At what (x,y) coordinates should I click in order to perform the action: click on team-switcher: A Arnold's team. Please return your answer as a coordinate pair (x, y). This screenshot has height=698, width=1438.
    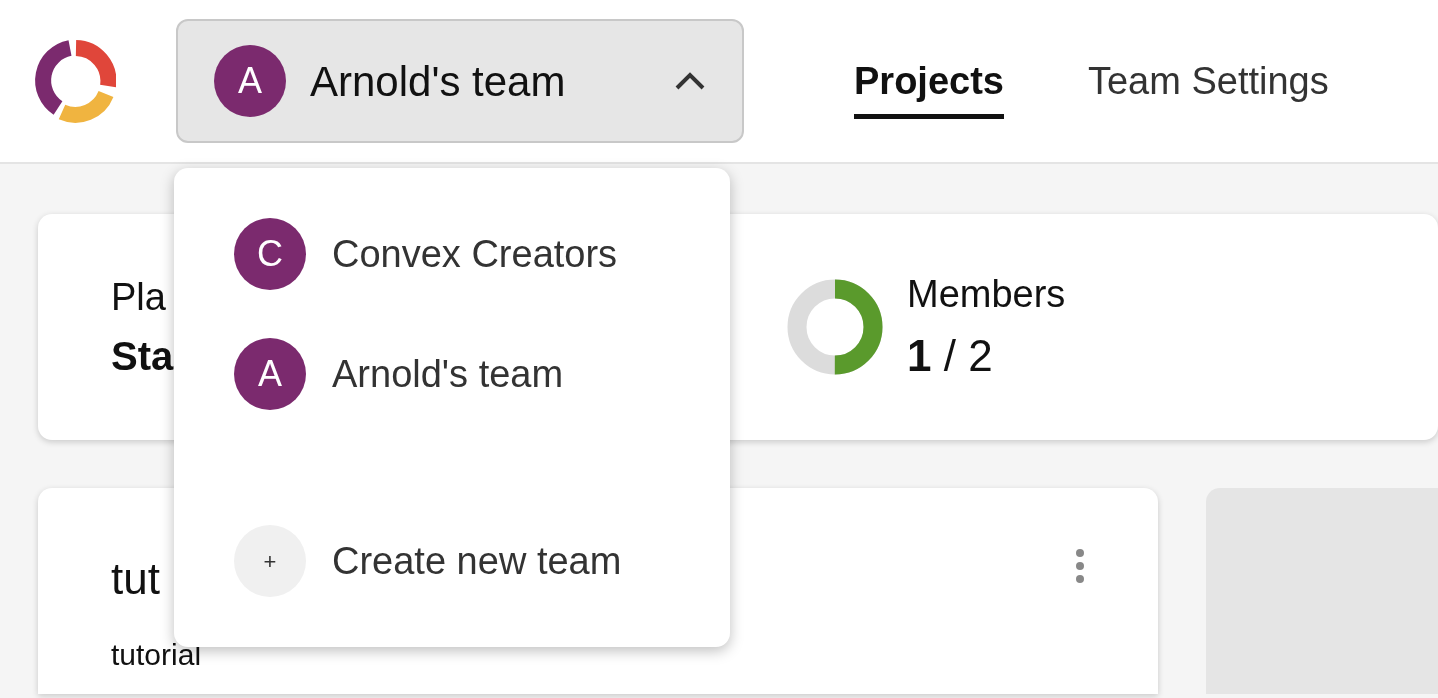
    Looking at the image, I should click on (460, 81).